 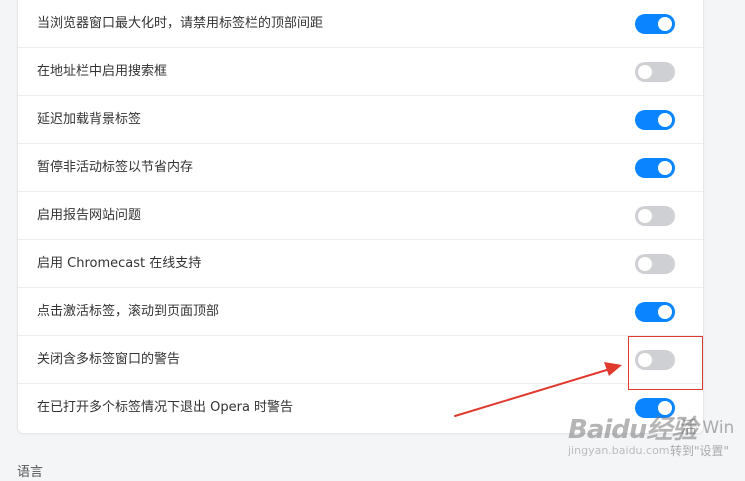 I want to click on setting-row-warn-close-multi-tab-window: 关闭含多标签窗口的警告, so click(x=360, y=360).